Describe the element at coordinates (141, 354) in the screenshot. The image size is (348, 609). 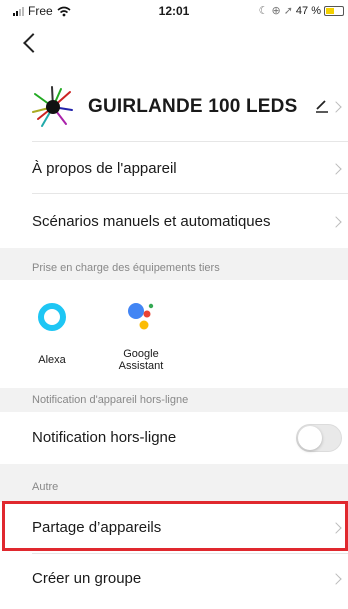
I see `google-label-line1: Google` at that location.